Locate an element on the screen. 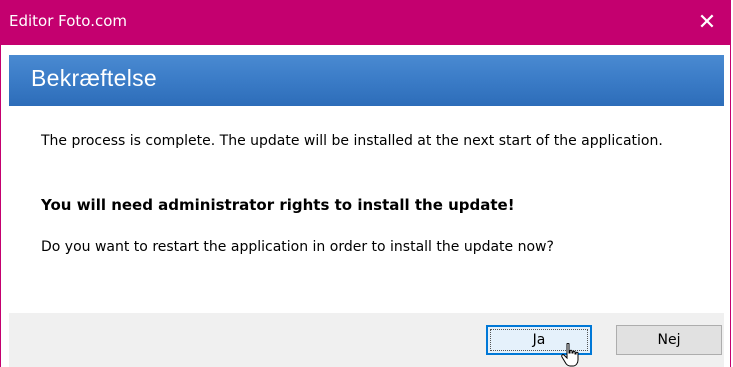 Image resolution: width=733 pixels, height=367 pixels. close-icon: ✕ is located at coordinates (707, 22).